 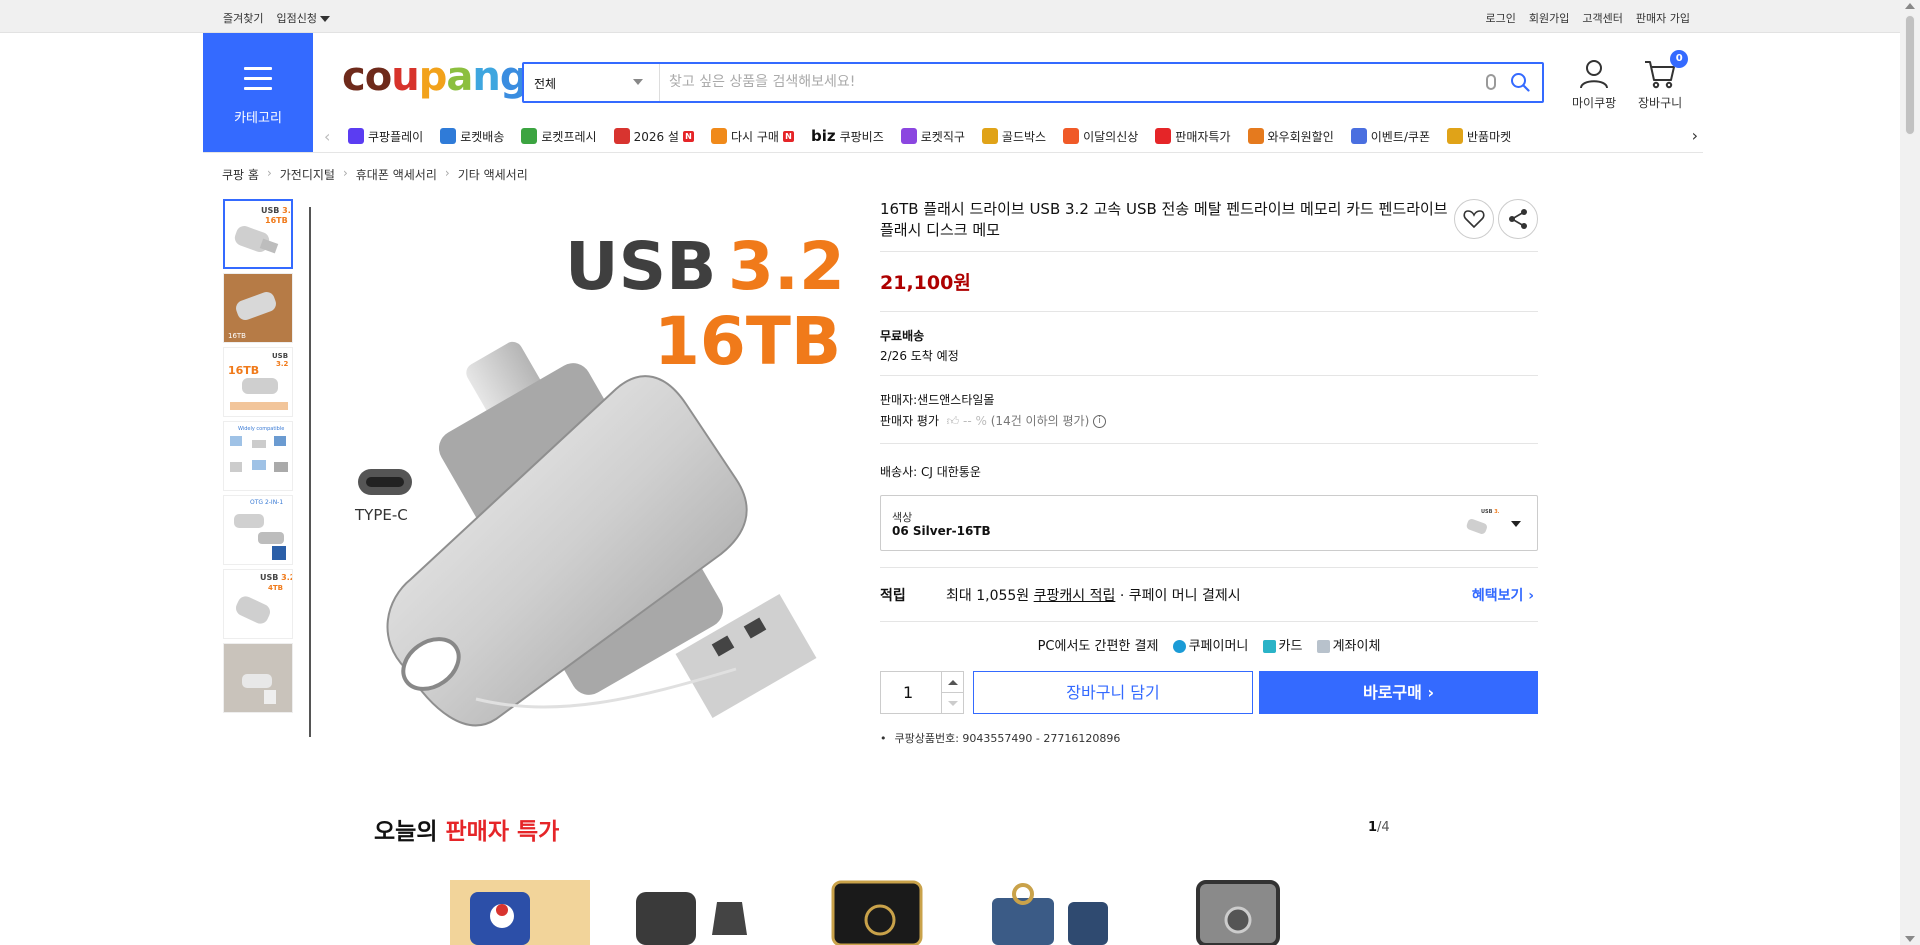 I want to click on svg-text: 16TB, so click(x=237, y=336).